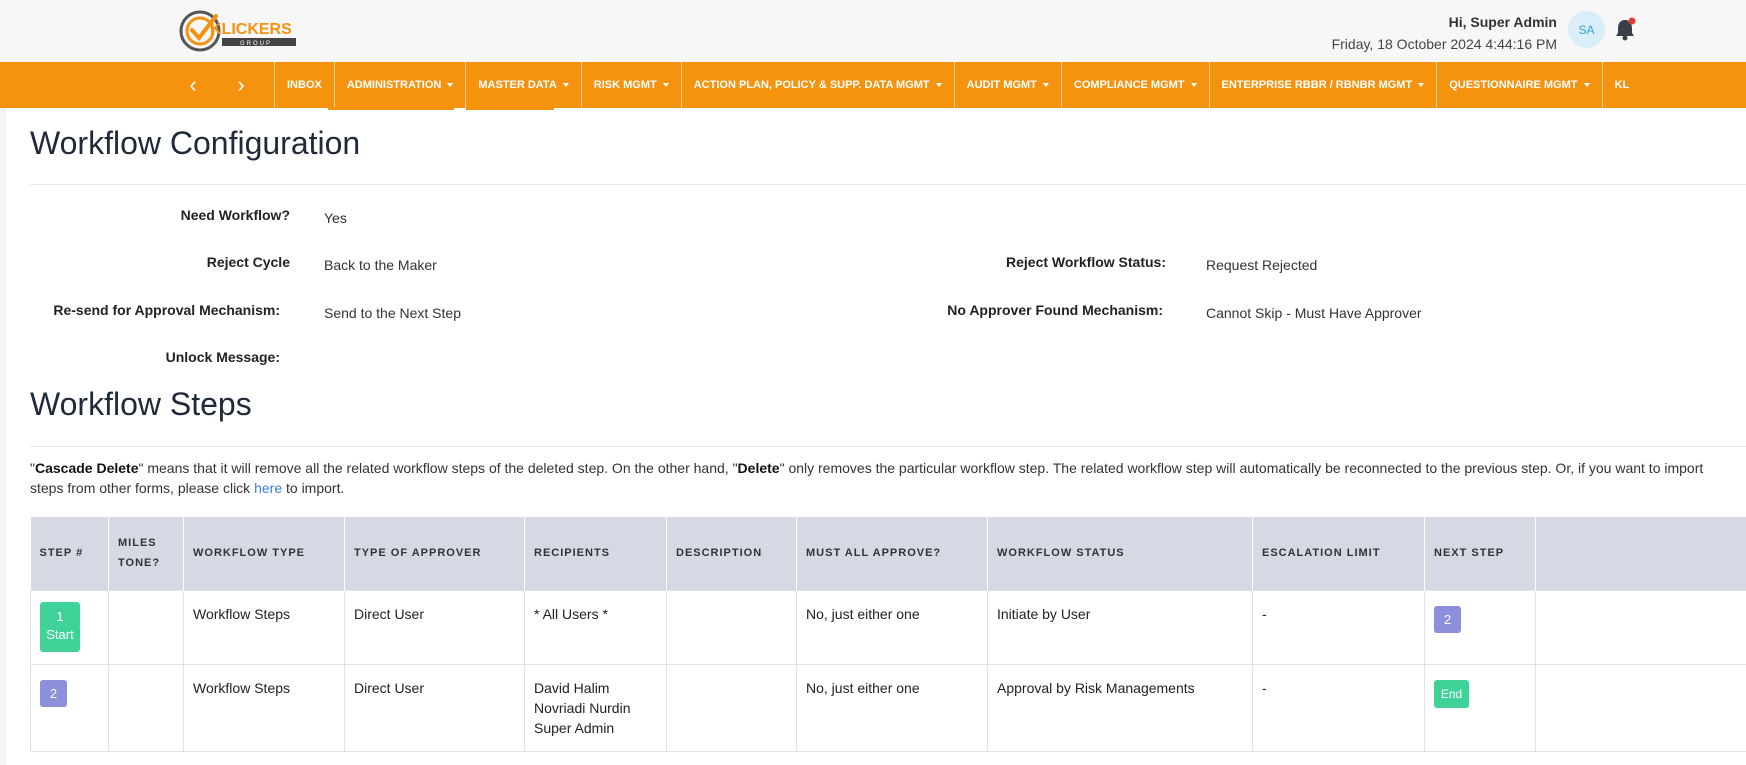 This screenshot has height=765, width=1746. I want to click on nav-item-inbox: INBOX, so click(304, 85).